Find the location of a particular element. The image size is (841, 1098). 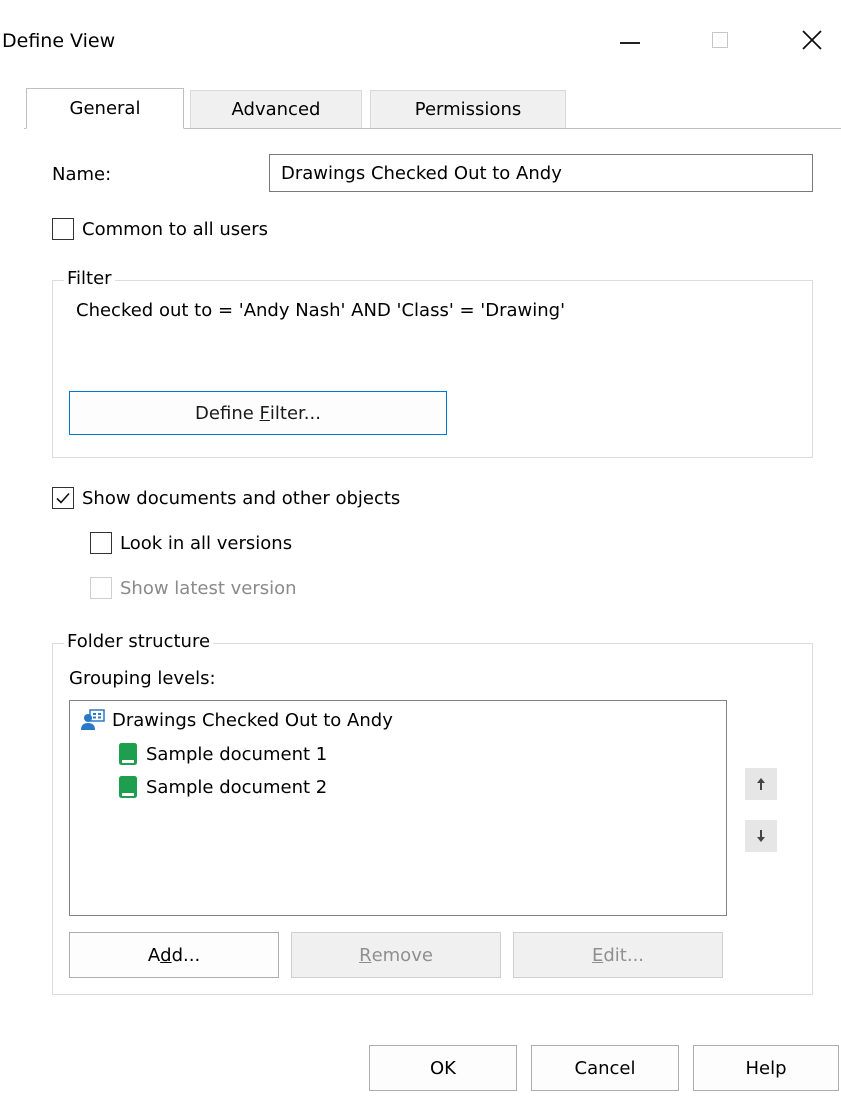

minimize-icon is located at coordinates (630, 43).